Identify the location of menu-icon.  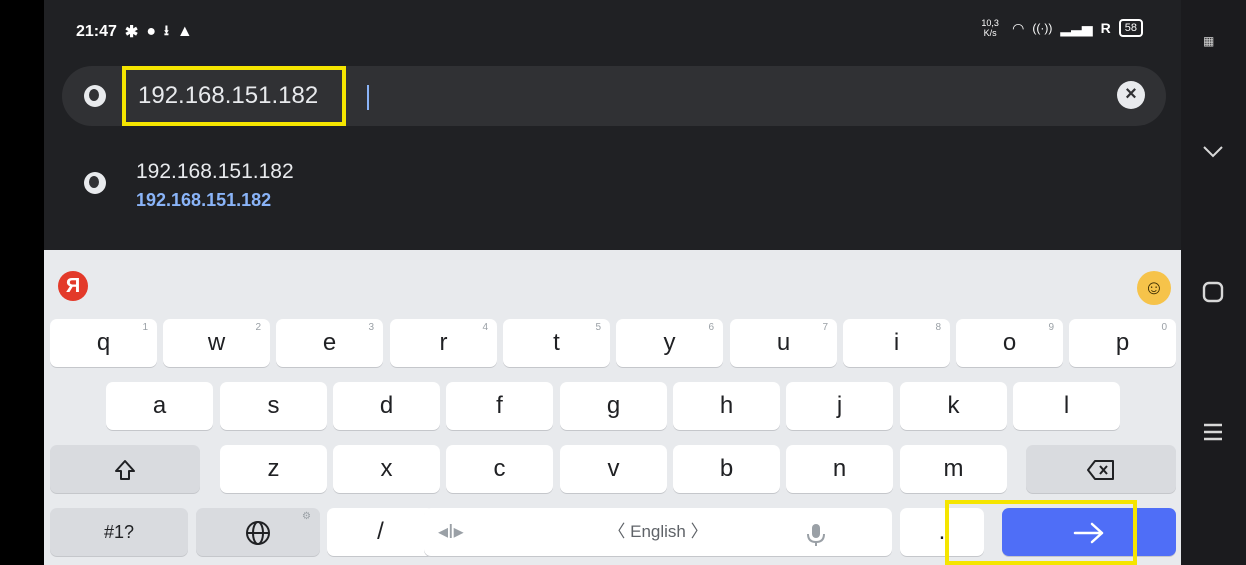
(1213, 432).